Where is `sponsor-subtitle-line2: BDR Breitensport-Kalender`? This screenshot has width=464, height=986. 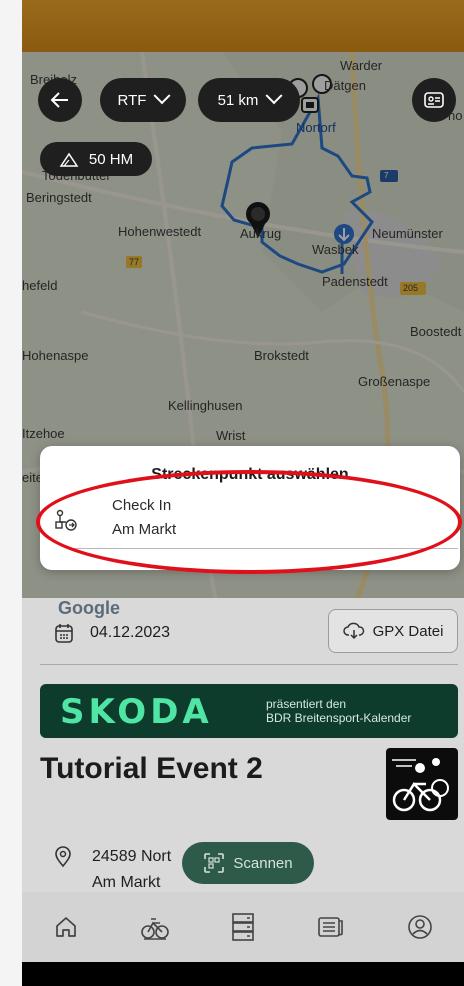
sponsor-subtitle-line2: BDR Breitensport-Kalender is located at coordinates (339, 718).